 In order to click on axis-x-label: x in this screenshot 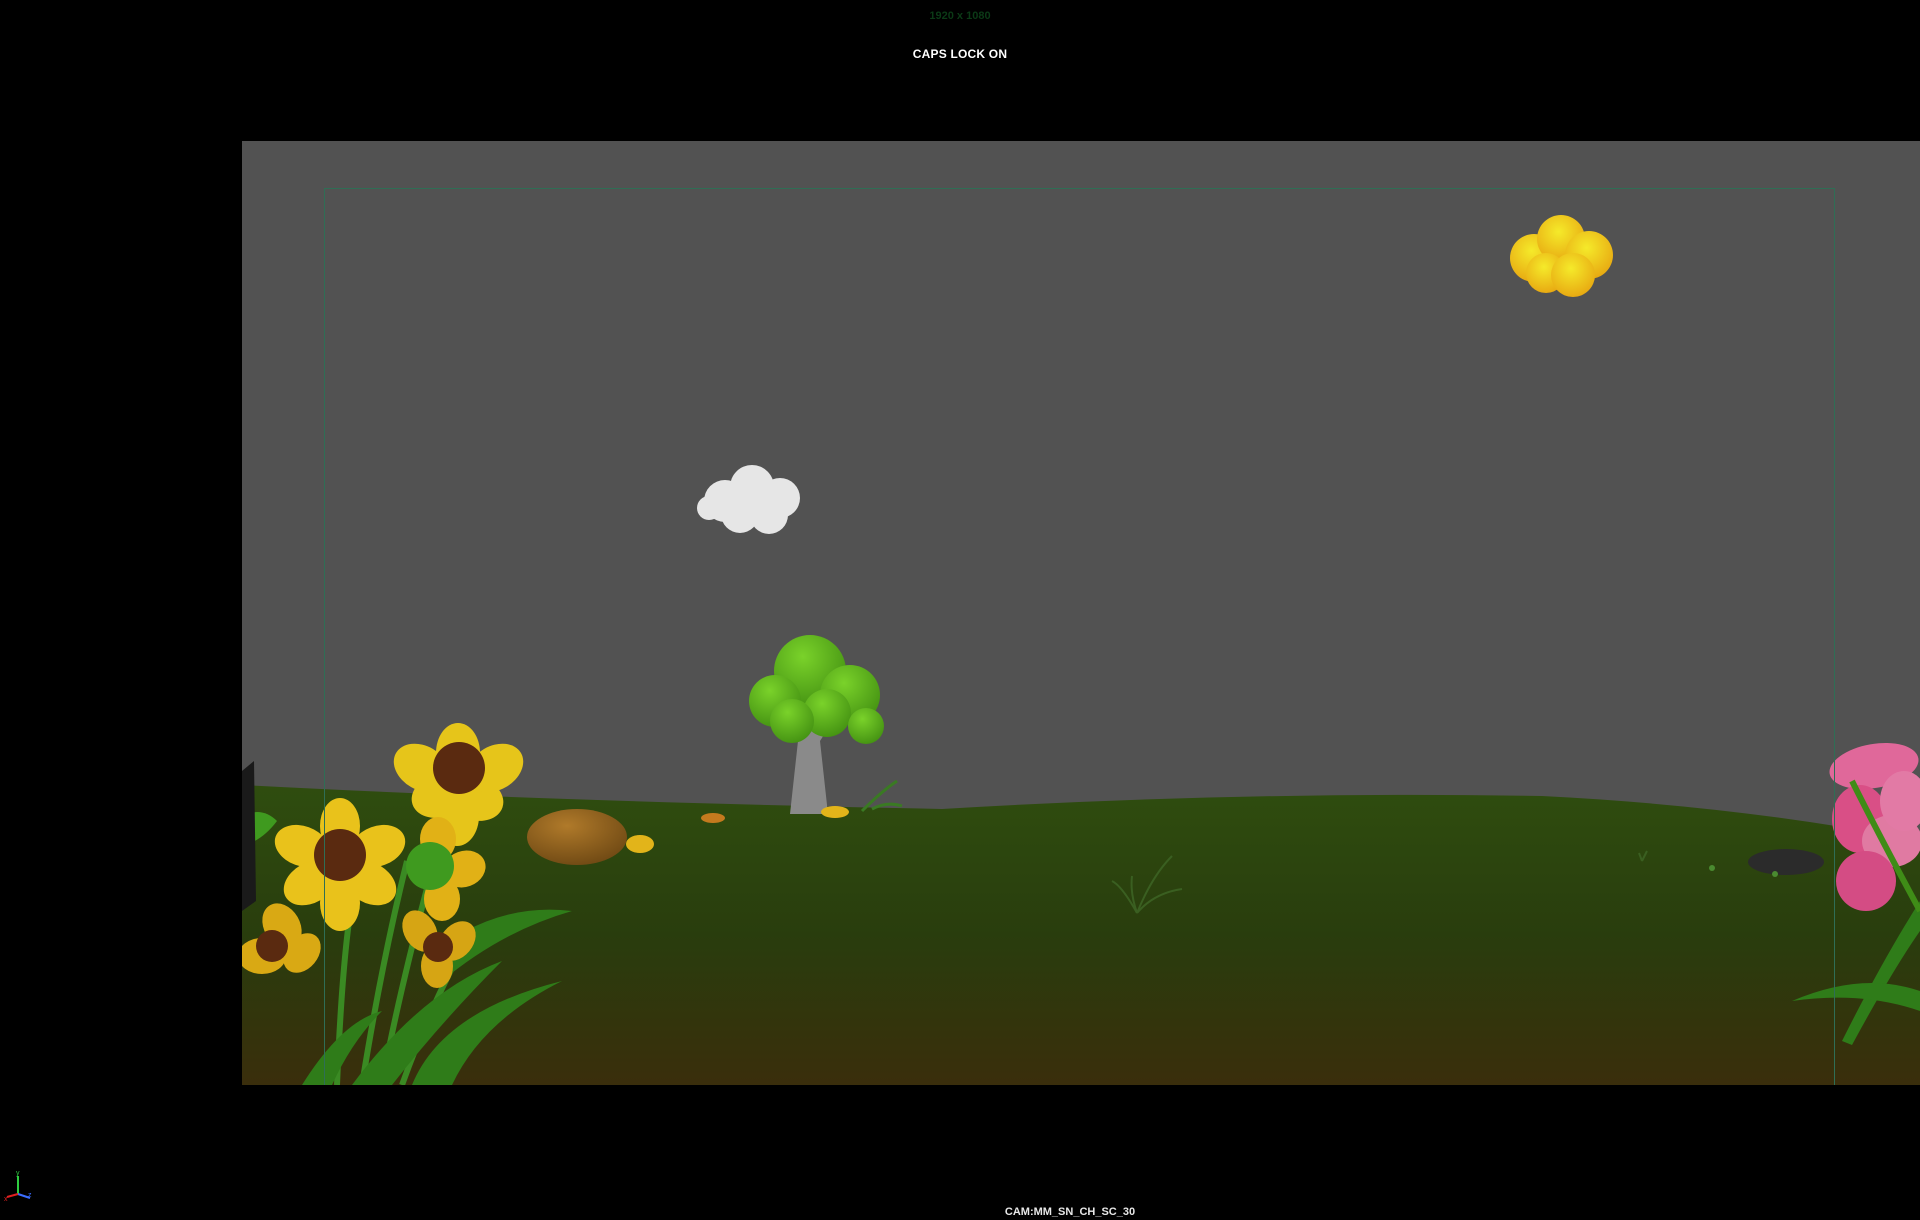, I will do `click(6, 1199)`.